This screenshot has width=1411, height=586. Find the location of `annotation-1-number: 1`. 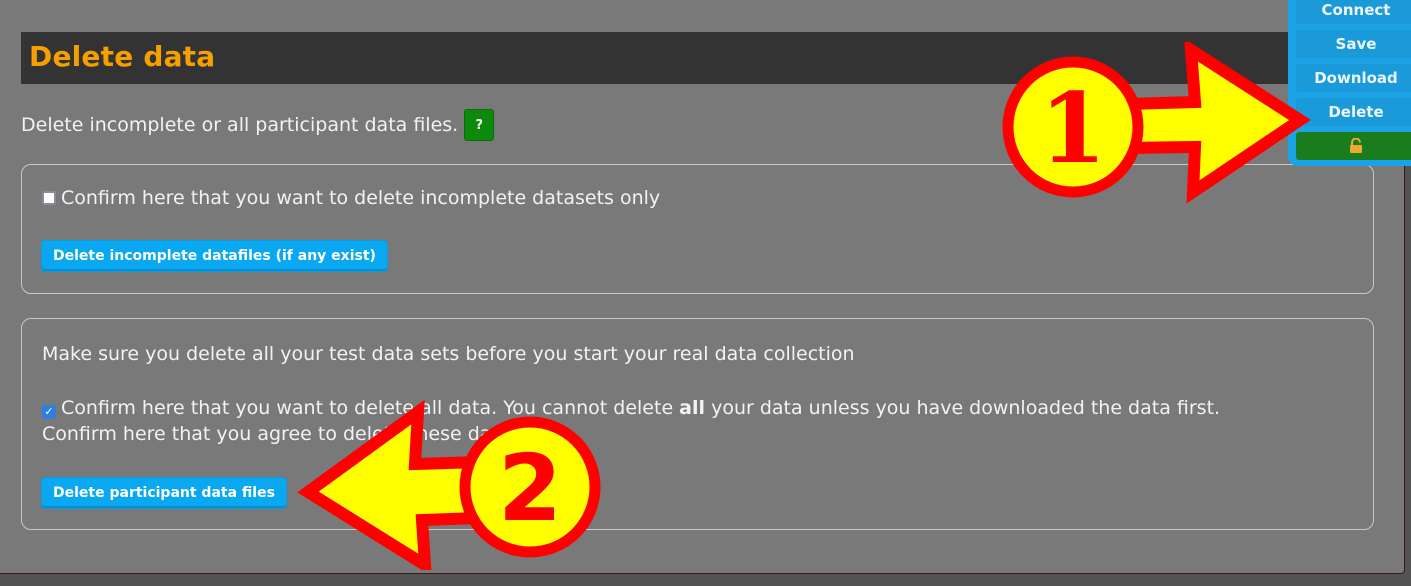

annotation-1-number: 1 is located at coordinates (1073, 128).